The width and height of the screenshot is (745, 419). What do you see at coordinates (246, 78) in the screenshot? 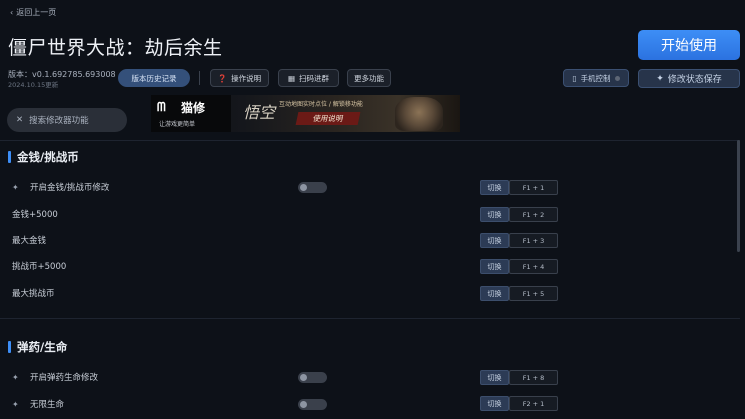
I see `instructions-label: 操作说明` at bounding box center [246, 78].